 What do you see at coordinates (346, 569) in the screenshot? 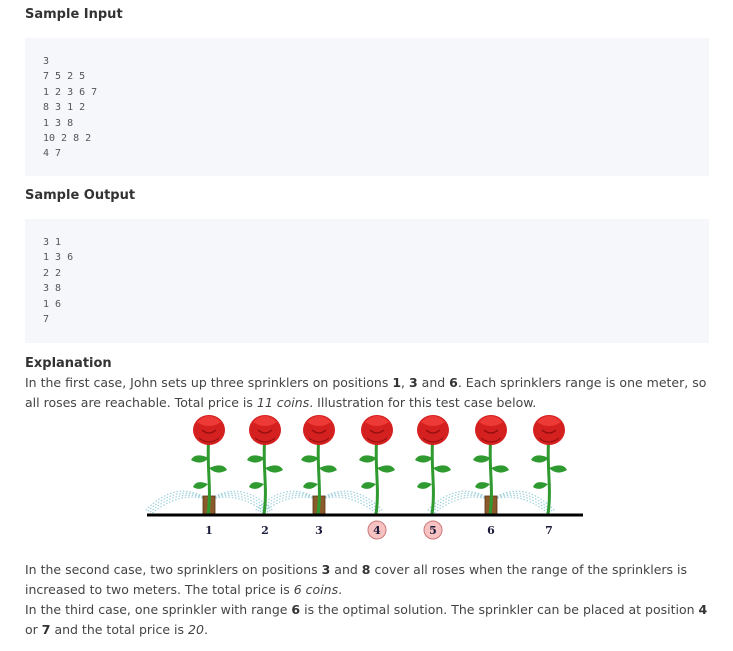
I see `p2-sep-1: and` at bounding box center [346, 569].